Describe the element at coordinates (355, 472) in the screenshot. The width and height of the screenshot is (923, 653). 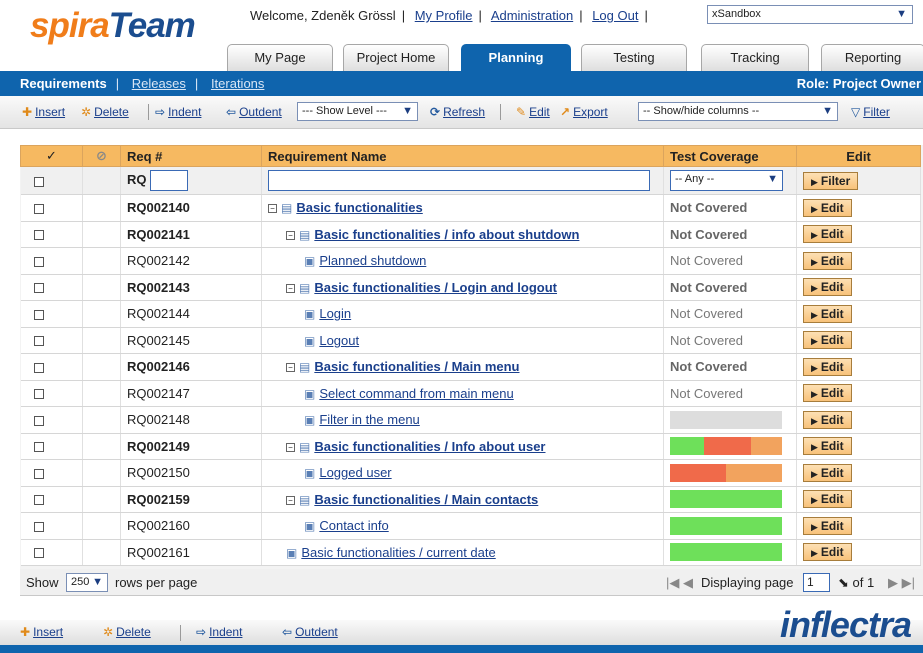
I see `requirement-link: Logged user` at that location.